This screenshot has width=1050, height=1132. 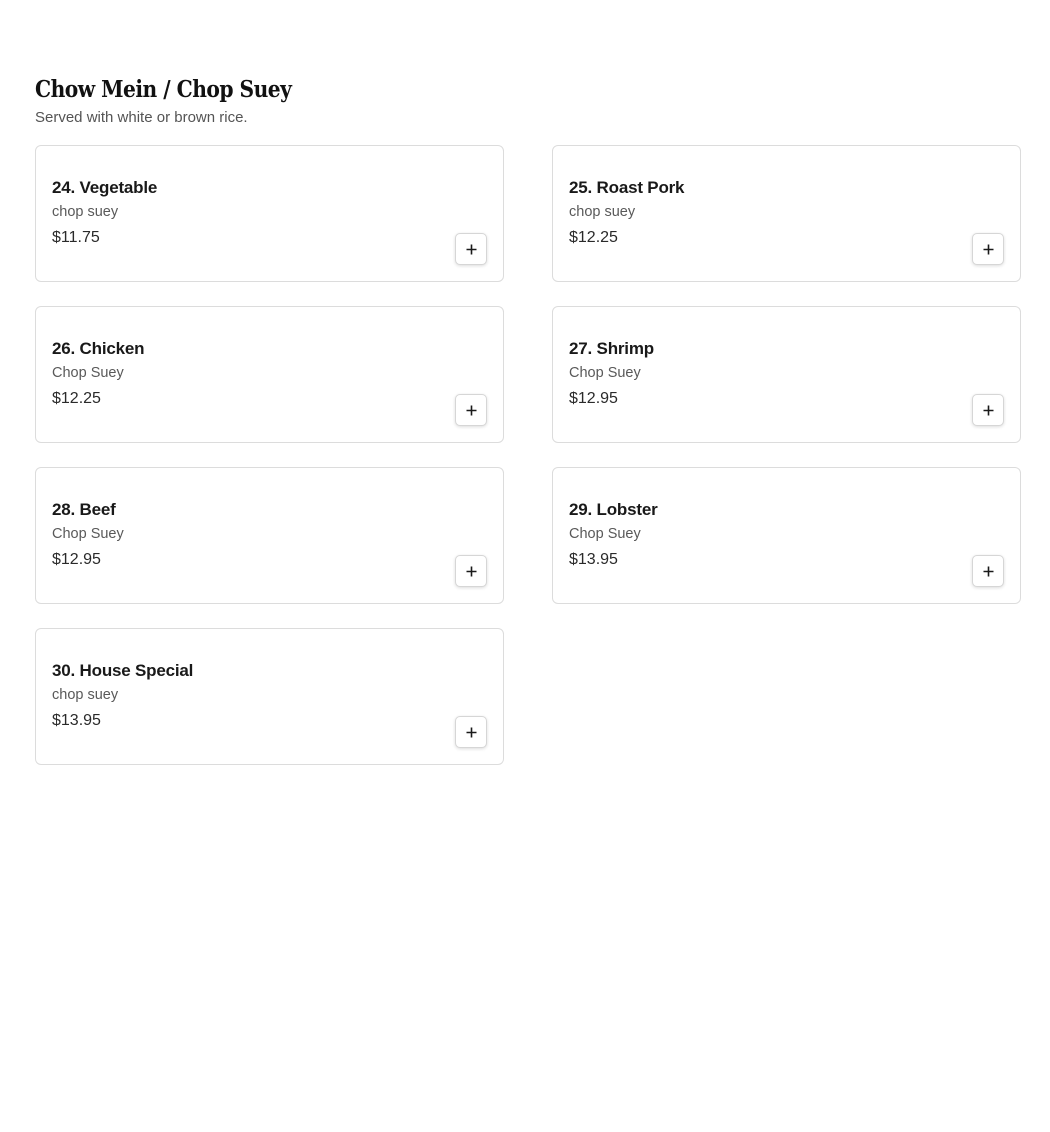 I want to click on menu-item-info: 27. Shrimp Chop Suey $12.95, so click(x=611, y=373).